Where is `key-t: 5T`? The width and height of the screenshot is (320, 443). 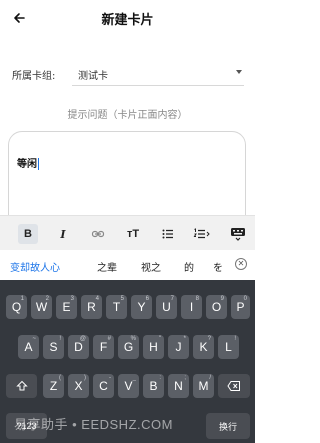
key-t: 5T is located at coordinates (116, 307).